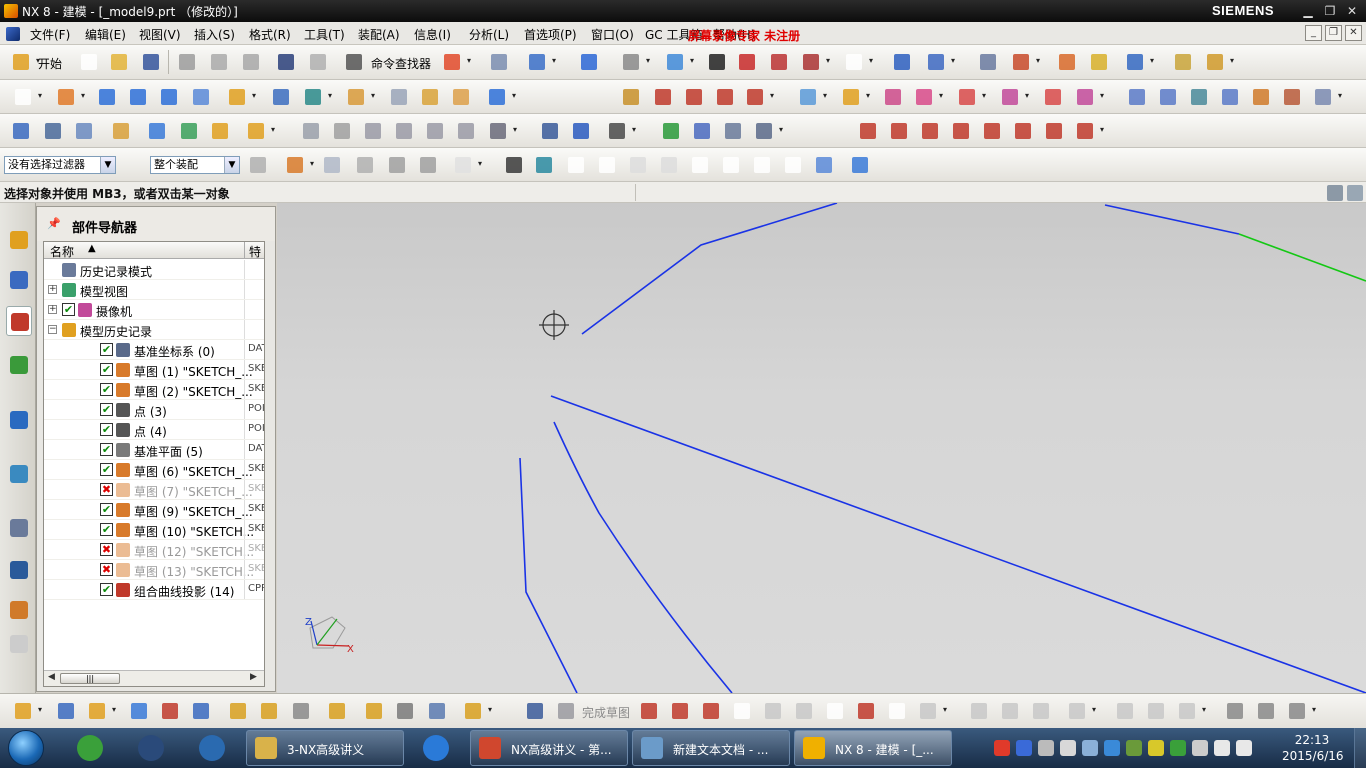 Image resolution: width=1366 pixels, height=768 pixels. What do you see at coordinates (157, 131) in the screenshot?
I see `wave-linker-icon` at bounding box center [157, 131].